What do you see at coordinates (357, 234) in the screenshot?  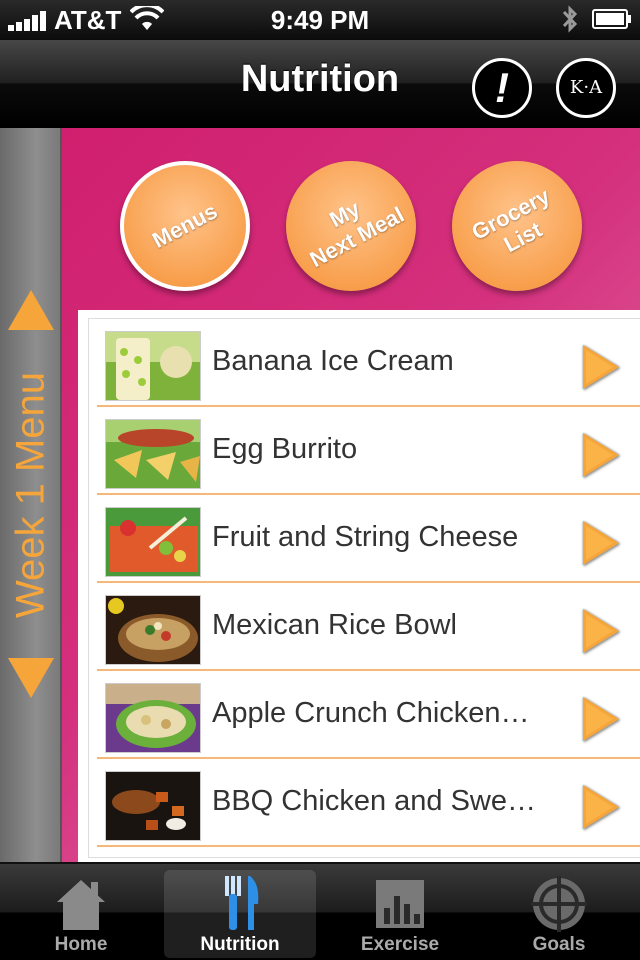 I see `my-next-meal-button-label: My Next Meal` at bounding box center [357, 234].